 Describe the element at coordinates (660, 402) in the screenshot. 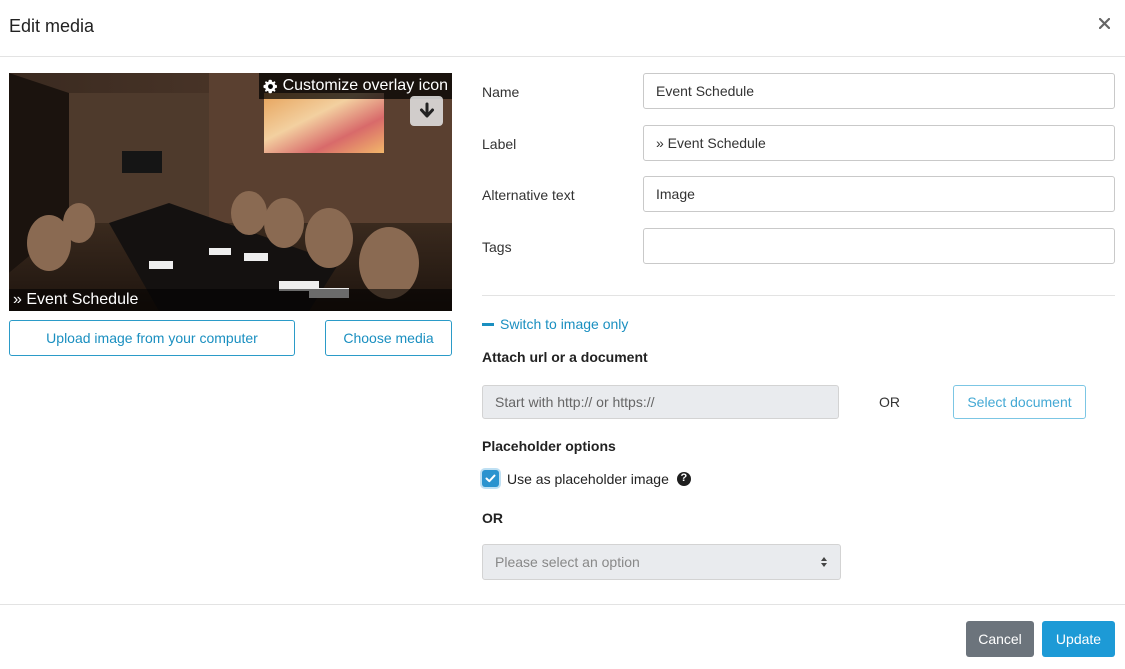

I see `url-input` at that location.